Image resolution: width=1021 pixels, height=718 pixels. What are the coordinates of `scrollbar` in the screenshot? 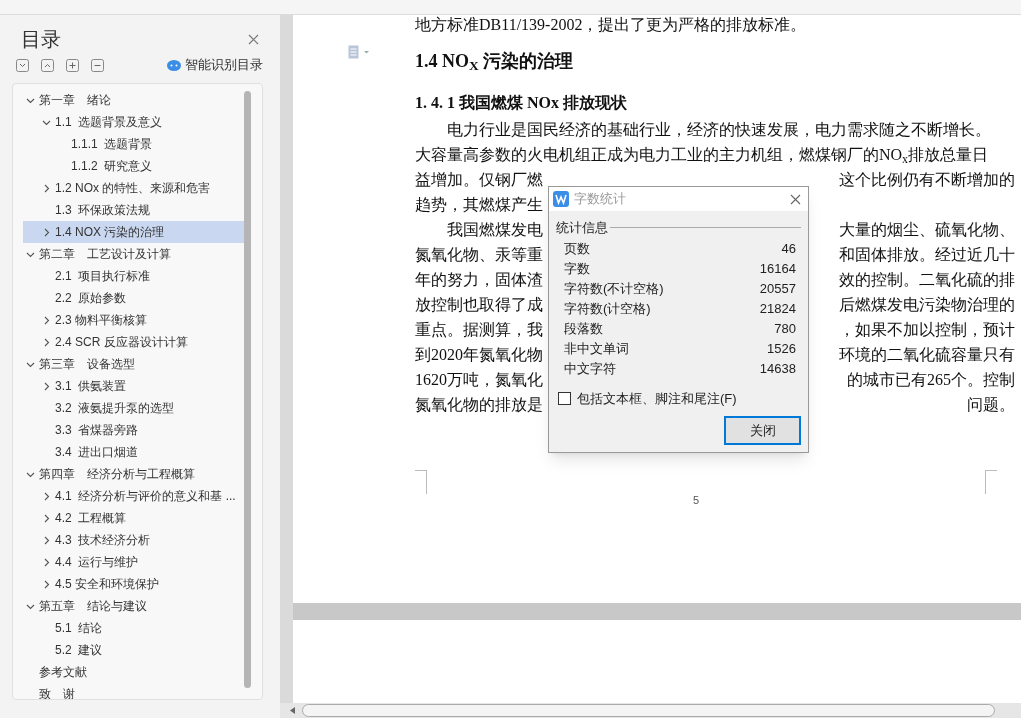 It's located at (247, 389).